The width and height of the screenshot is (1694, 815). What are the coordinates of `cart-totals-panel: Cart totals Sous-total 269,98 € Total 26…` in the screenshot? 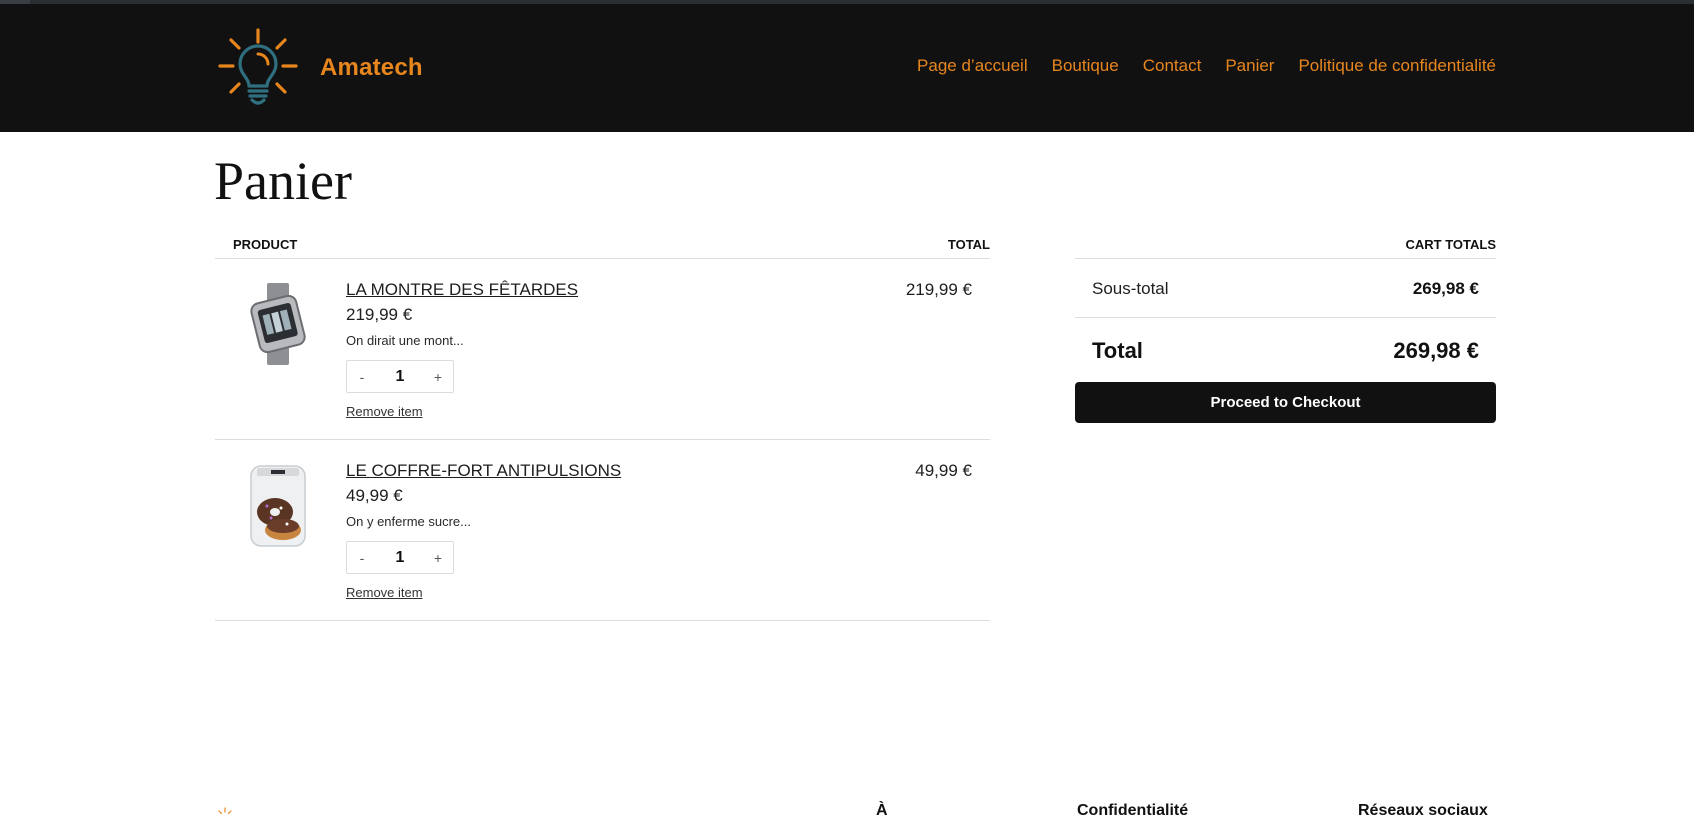 It's located at (1285, 328).